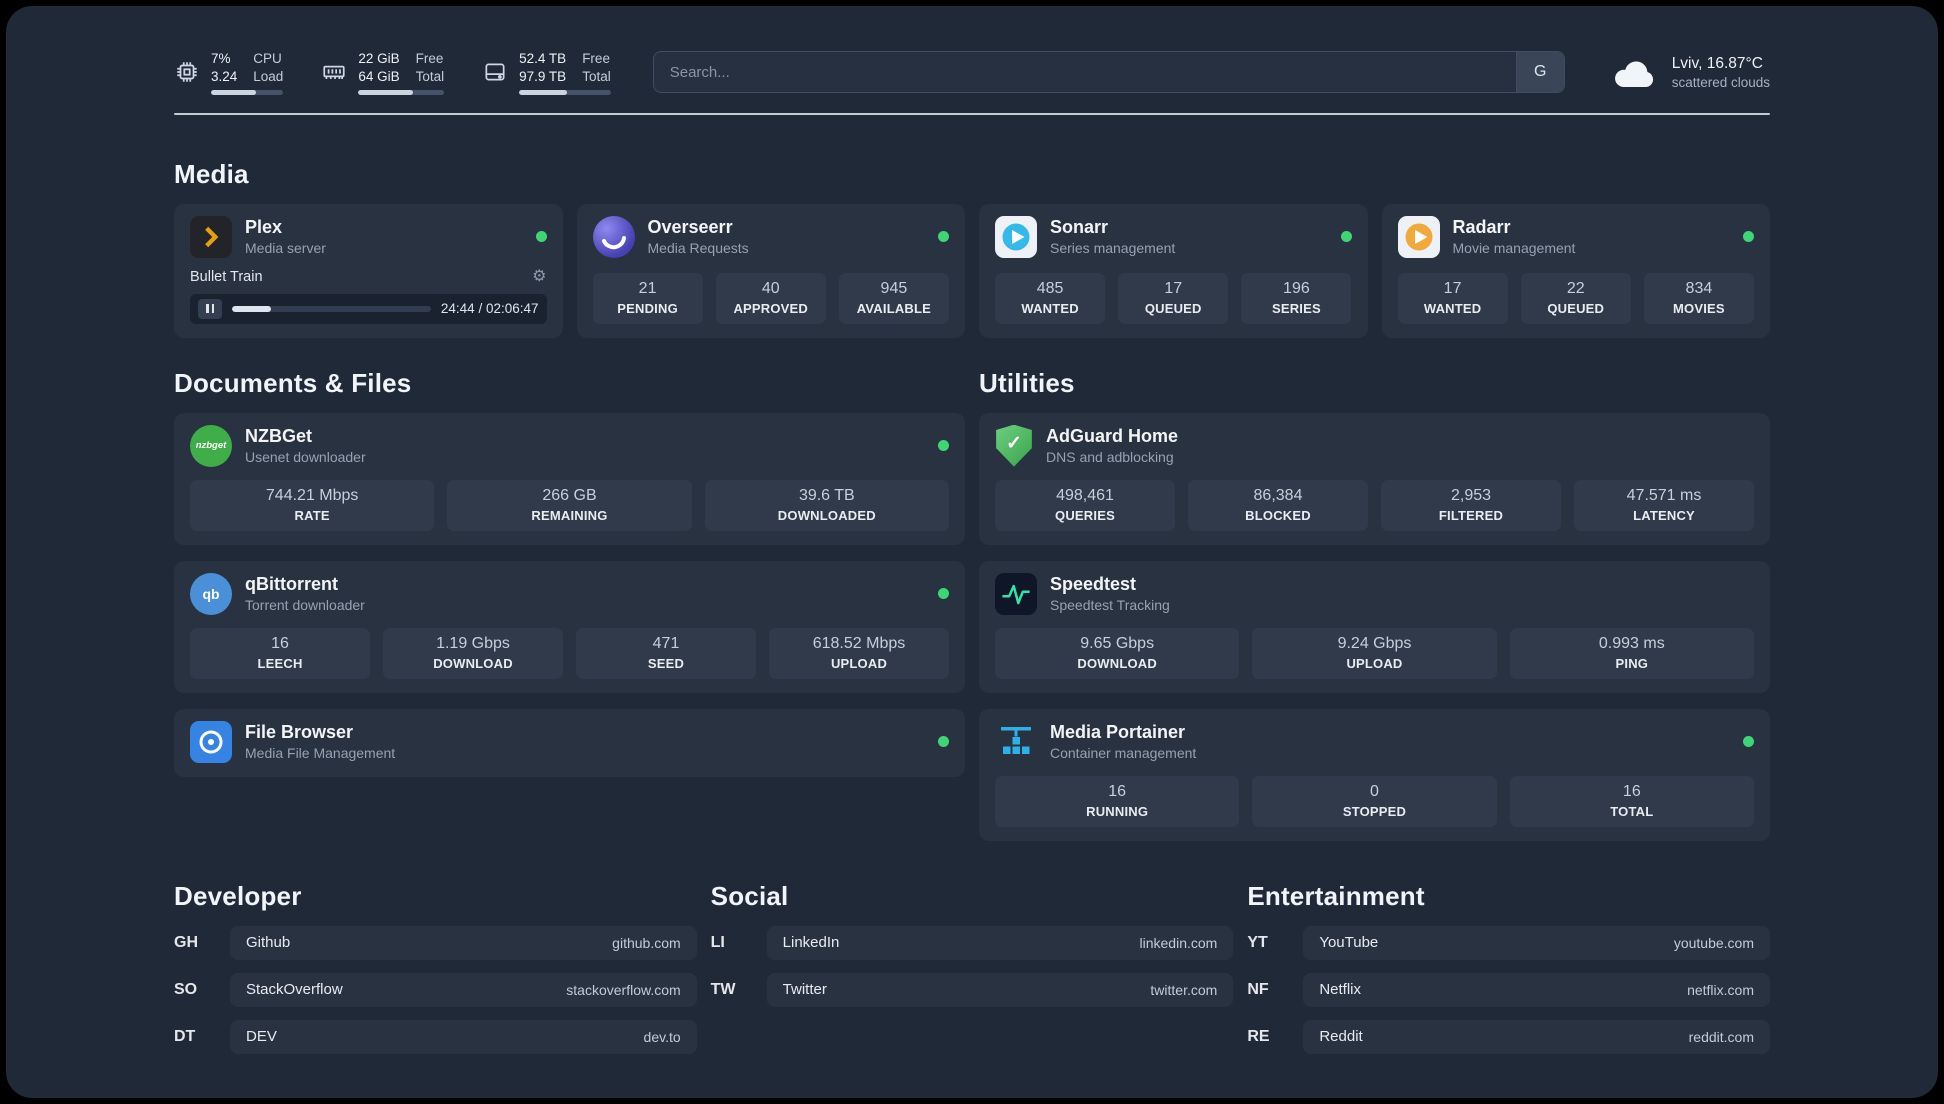 This screenshot has width=1944, height=1104. What do you see at coordinates (187, 72) in the screenshot?
I see `cpu-icon` at bounding box center [187, 72].